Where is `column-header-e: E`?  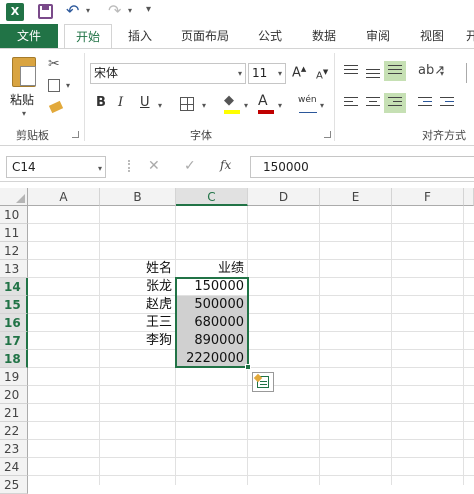 column-header-e: E is located at coordinates (356, 197).